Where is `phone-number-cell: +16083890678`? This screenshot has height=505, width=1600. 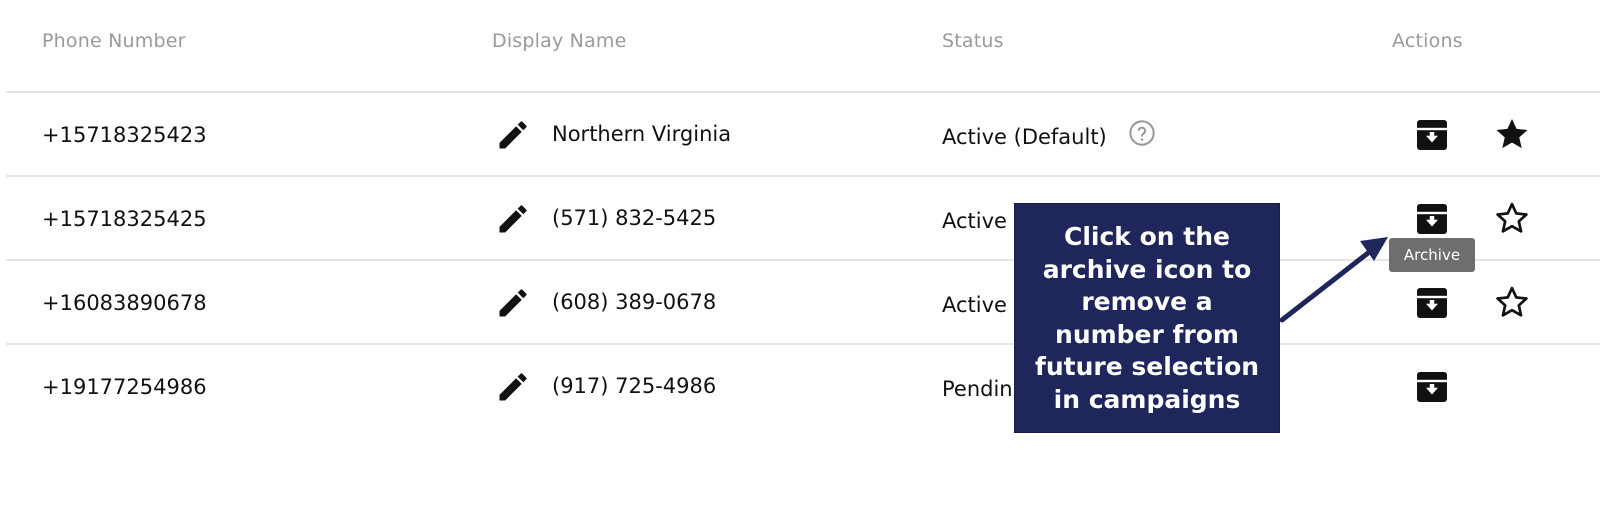
phone-number-cell: +16083890678 is located at coordinates (124, 303).